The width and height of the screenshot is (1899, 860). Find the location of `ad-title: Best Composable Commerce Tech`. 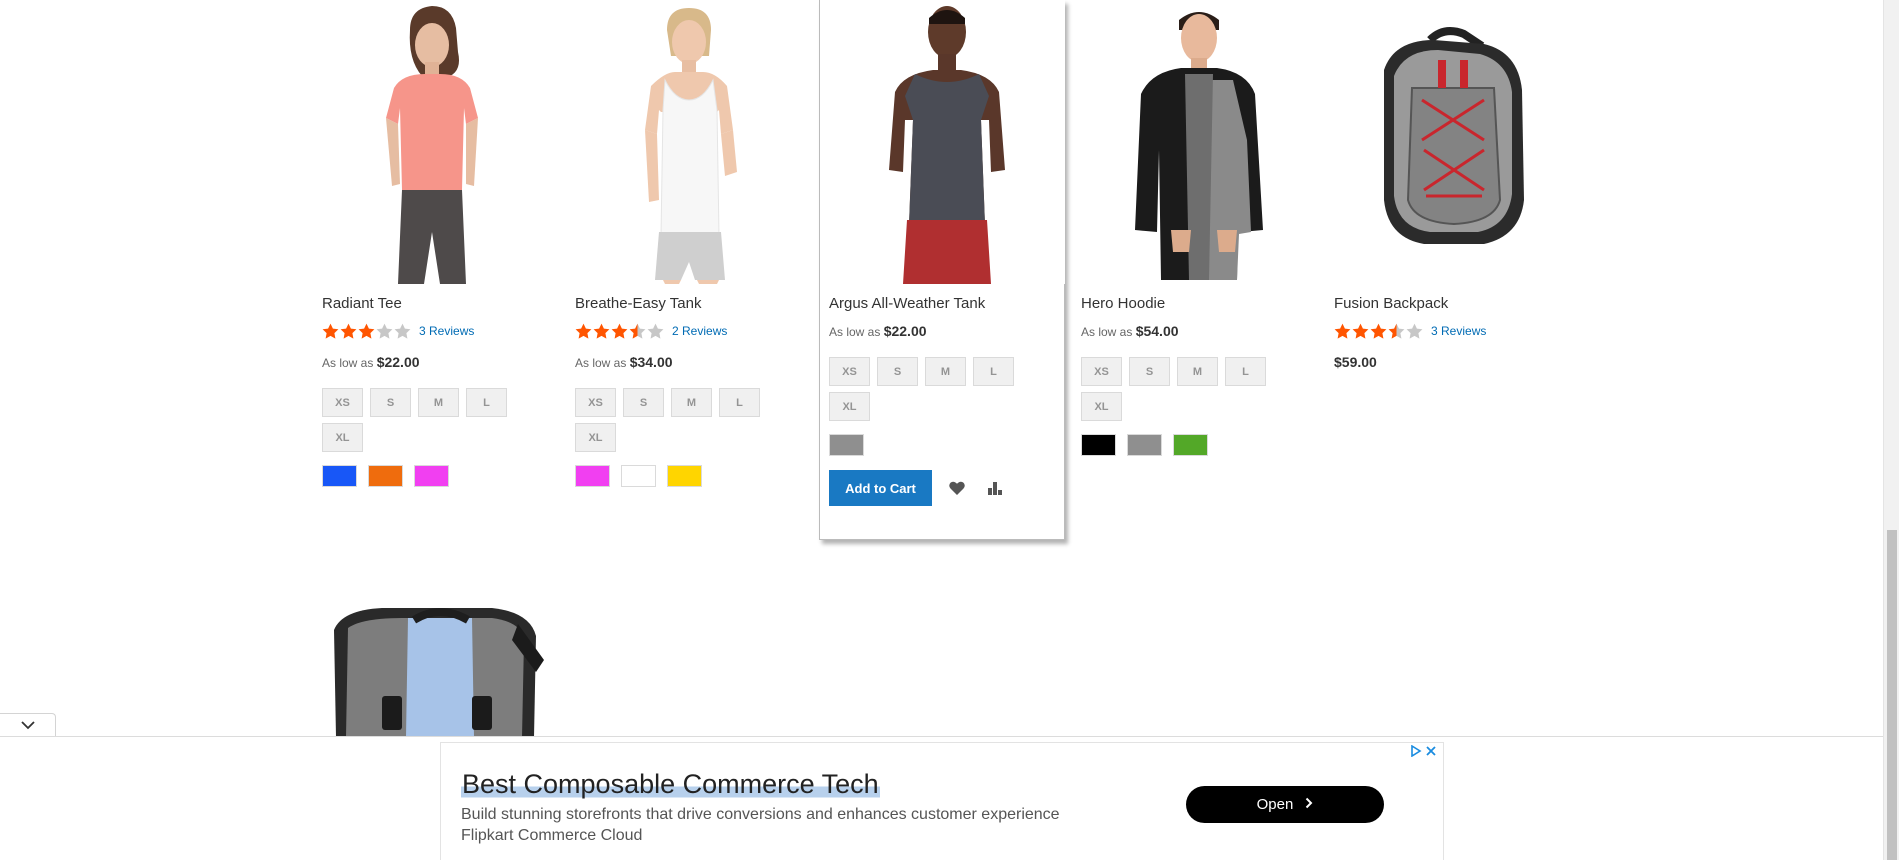

ad-title: Best Composable Commerce Tech is located at coordinates (670, 784).